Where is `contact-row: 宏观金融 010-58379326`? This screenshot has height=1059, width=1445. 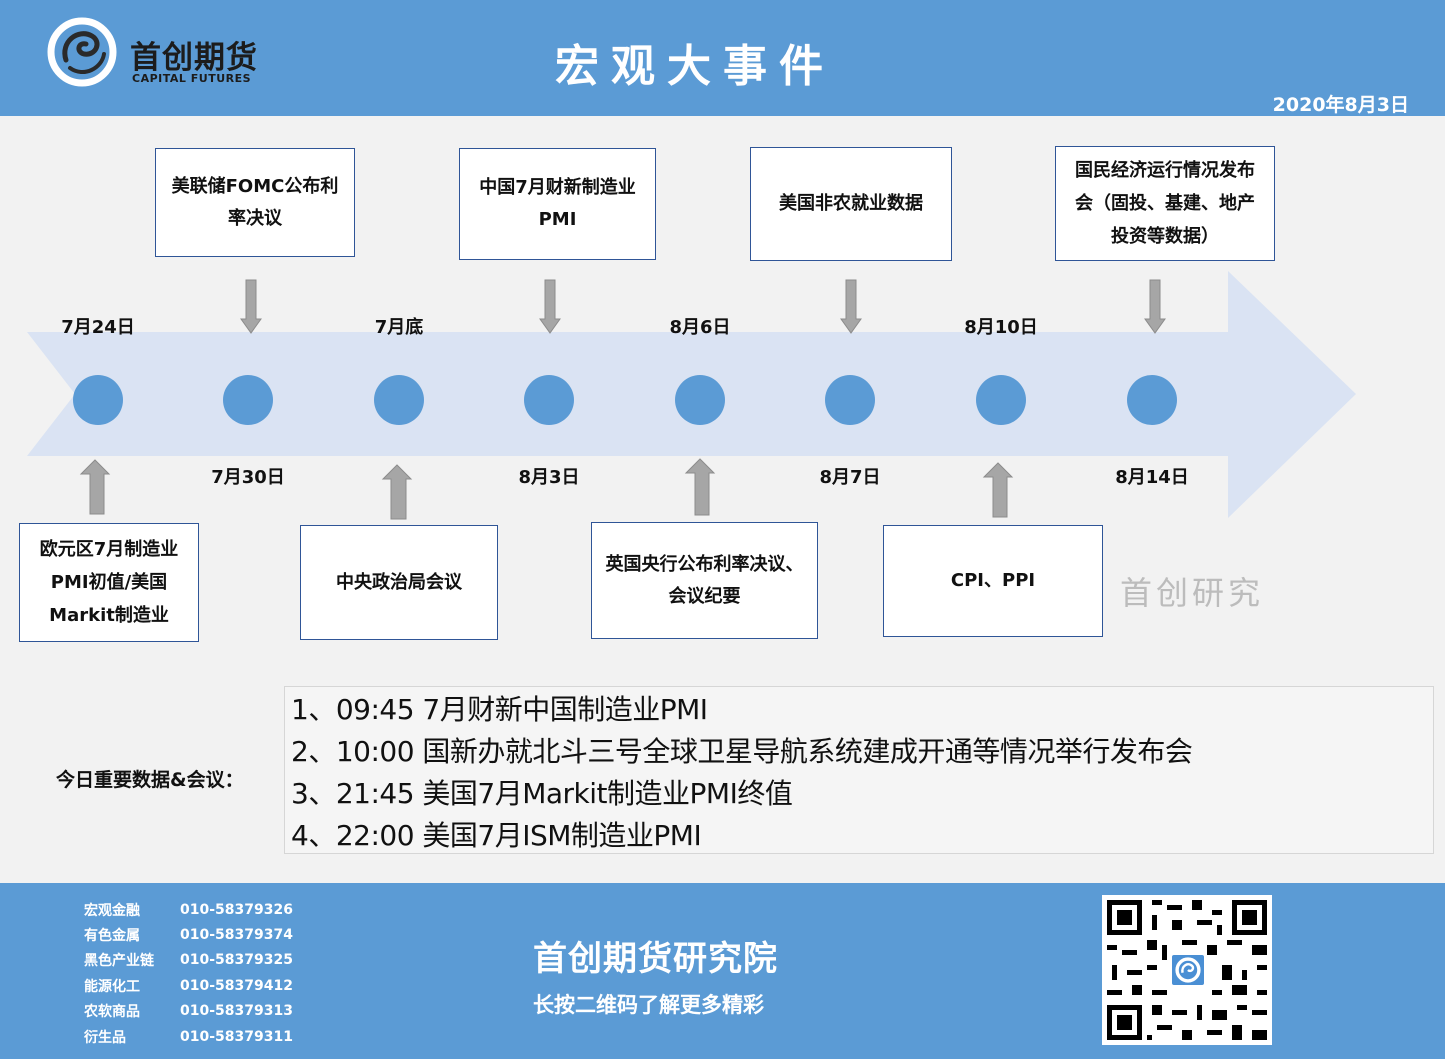 contact-row: 宏观金融 010-58379326 is located at coordinates (188, 909).